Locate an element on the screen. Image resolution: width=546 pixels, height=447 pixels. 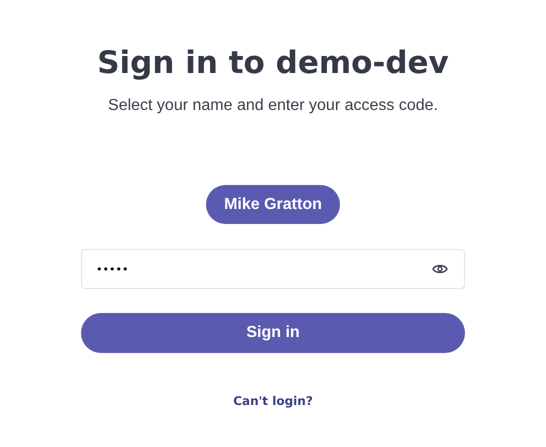
eye-icon is located at coordinates (440, 269).